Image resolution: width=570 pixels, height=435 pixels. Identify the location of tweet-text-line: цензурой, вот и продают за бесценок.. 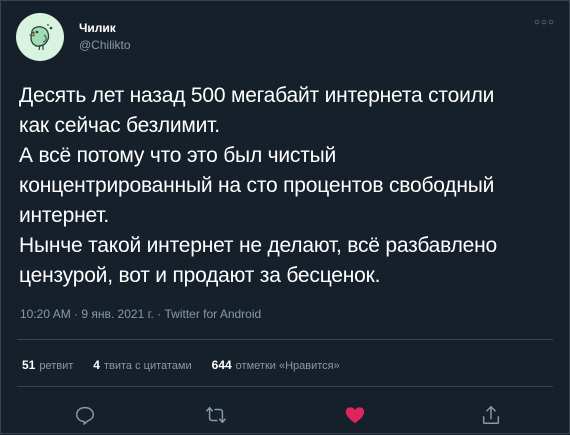
(200, 275).